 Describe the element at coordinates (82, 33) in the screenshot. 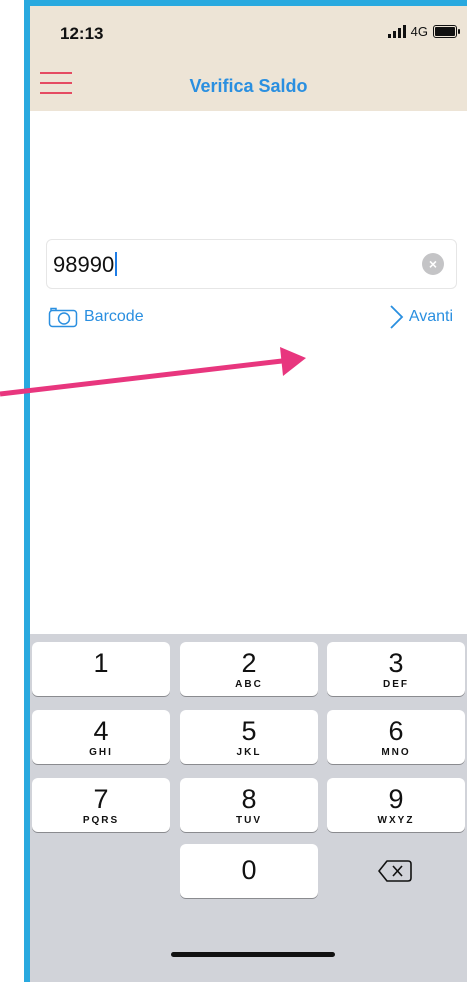

I see `status-time: 12:13` at that location.